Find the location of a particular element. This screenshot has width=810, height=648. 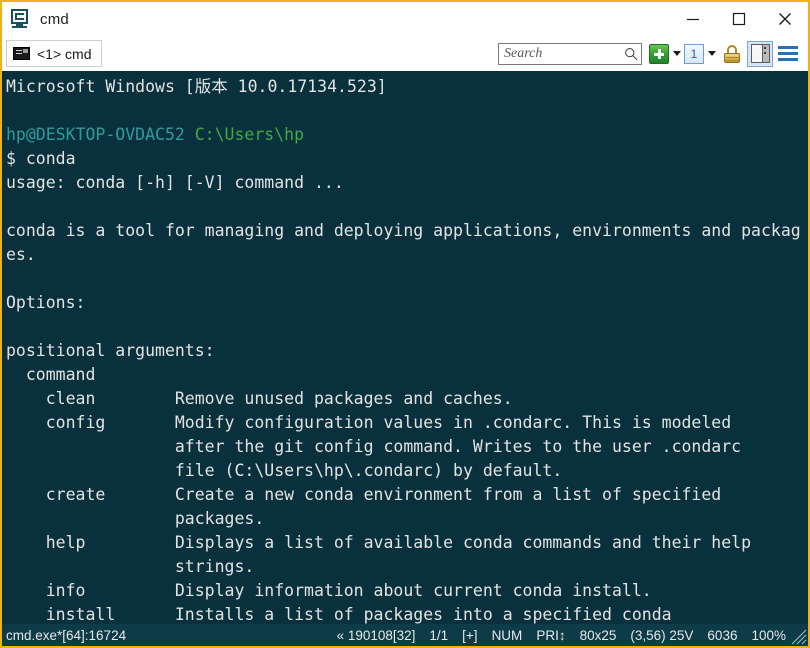

lock-icon is located at coordinates (732, 54).